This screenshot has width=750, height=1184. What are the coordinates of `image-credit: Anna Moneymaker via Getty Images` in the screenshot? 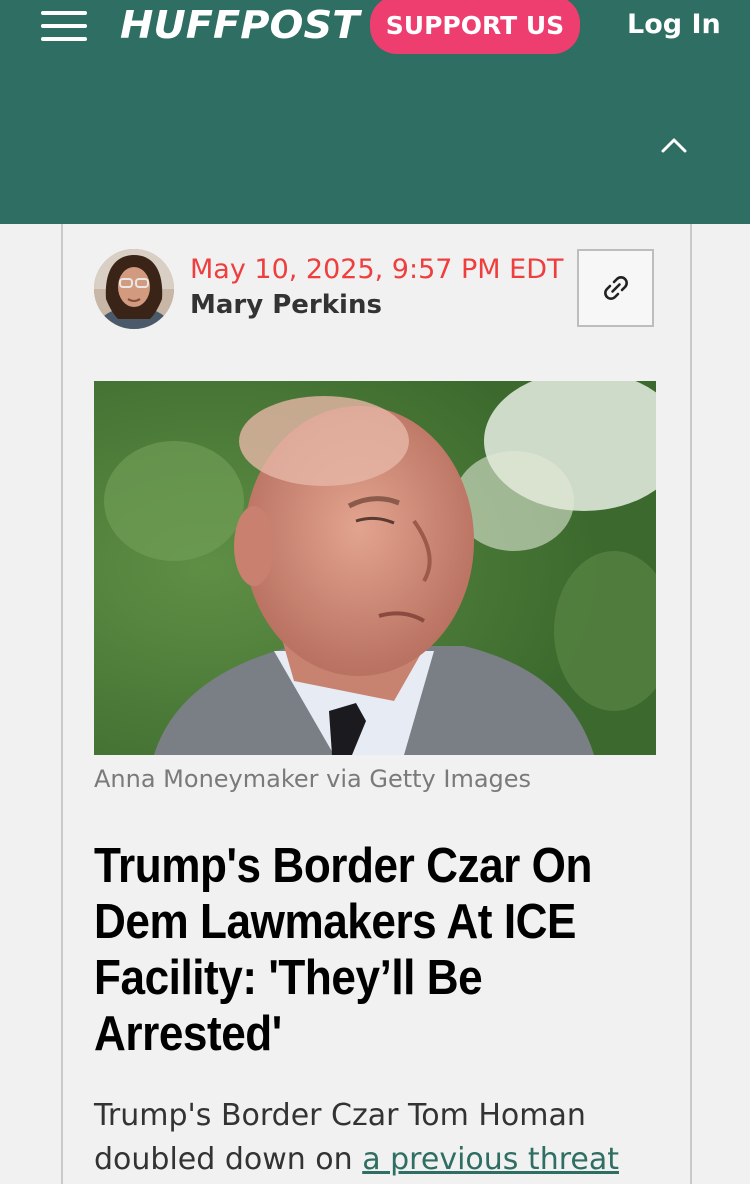 It's located at (313, 779).